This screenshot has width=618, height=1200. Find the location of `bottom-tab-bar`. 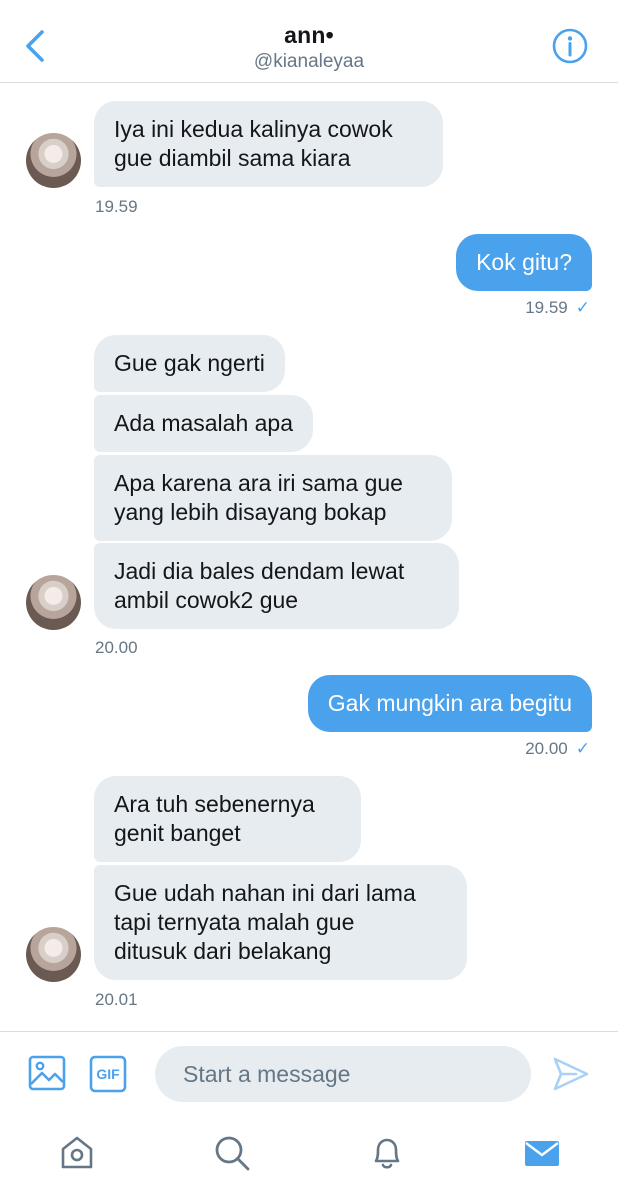

bottom-tab-bar is located at coordinates (309, 1157).